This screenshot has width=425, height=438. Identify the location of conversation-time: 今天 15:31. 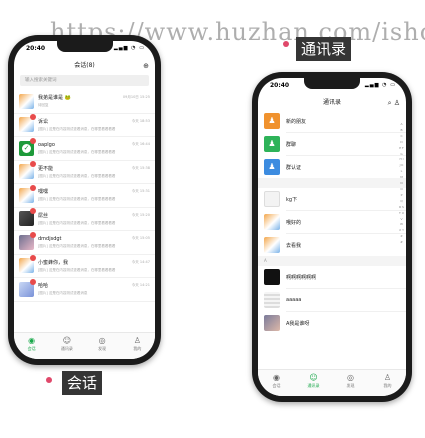
(140, 191).